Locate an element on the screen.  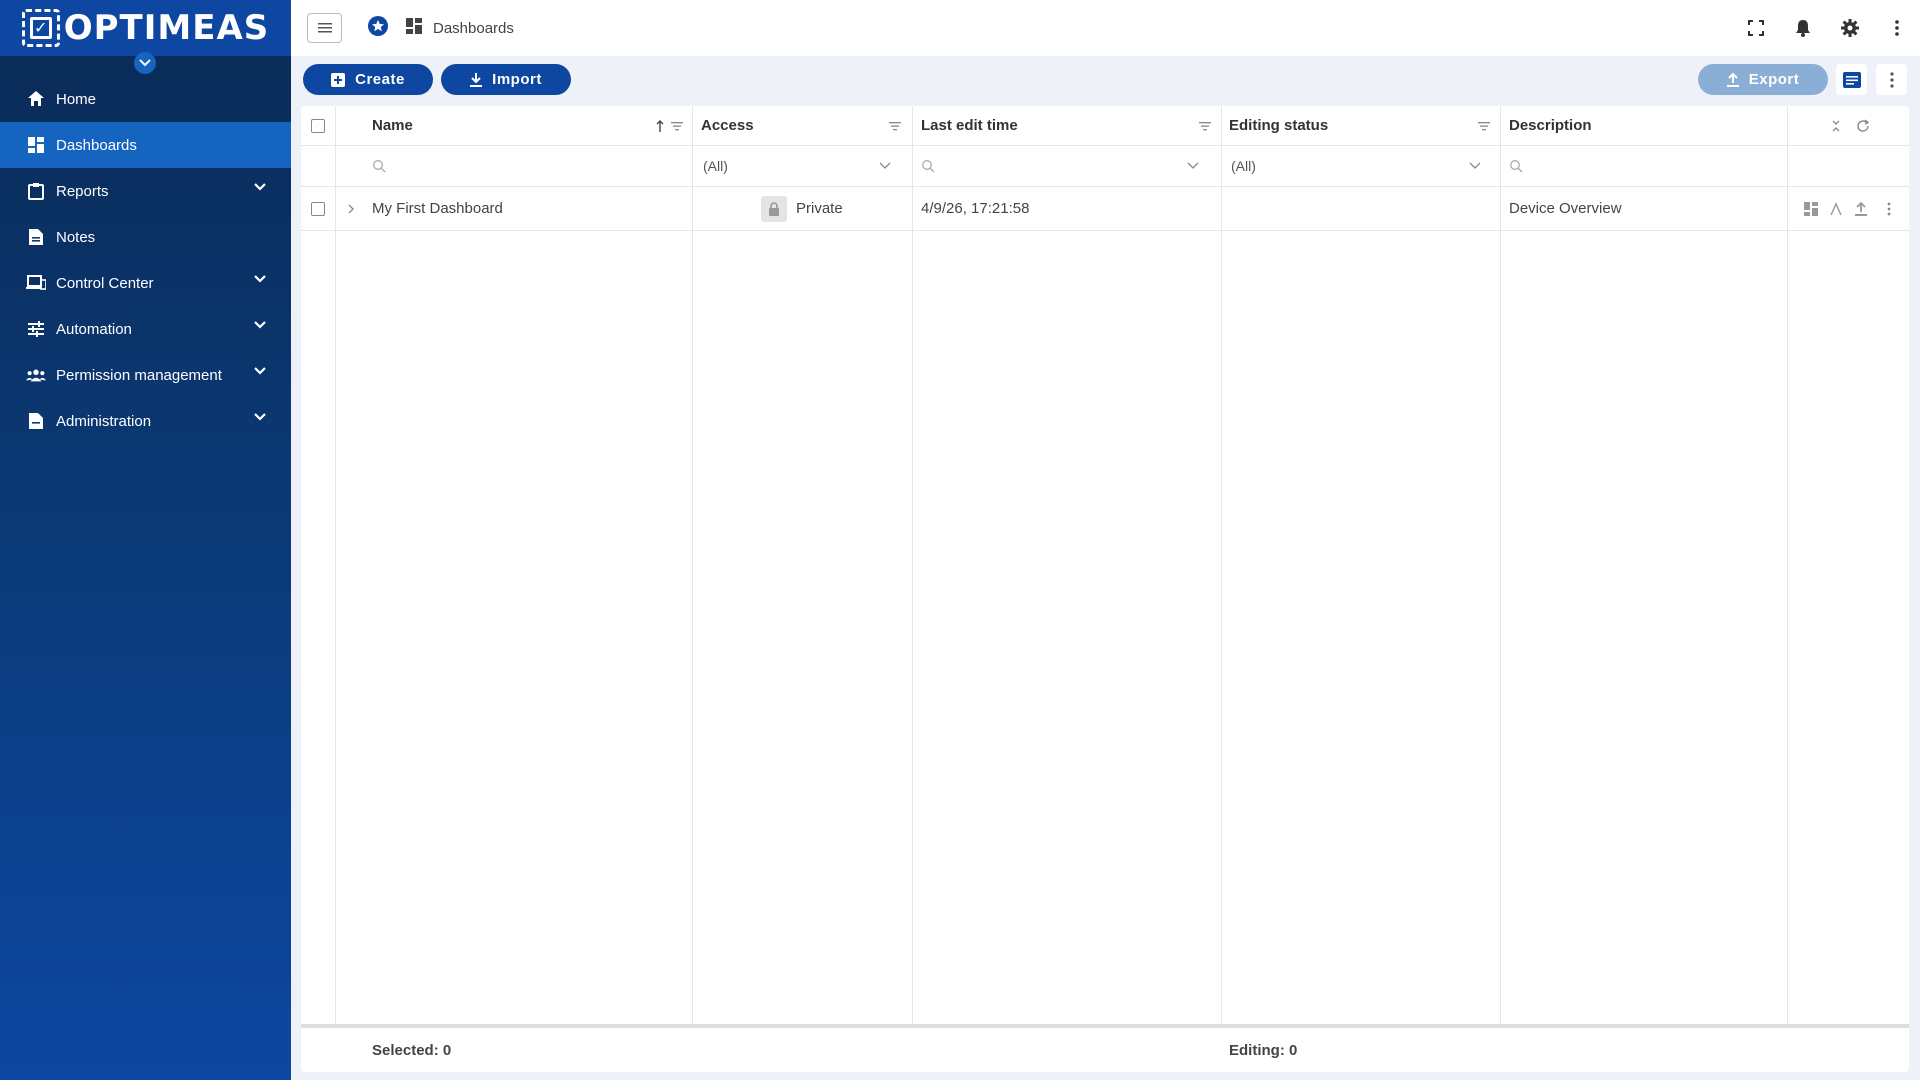
sidebar-item-control-center: Control Center is located at coordinates (145, 283).